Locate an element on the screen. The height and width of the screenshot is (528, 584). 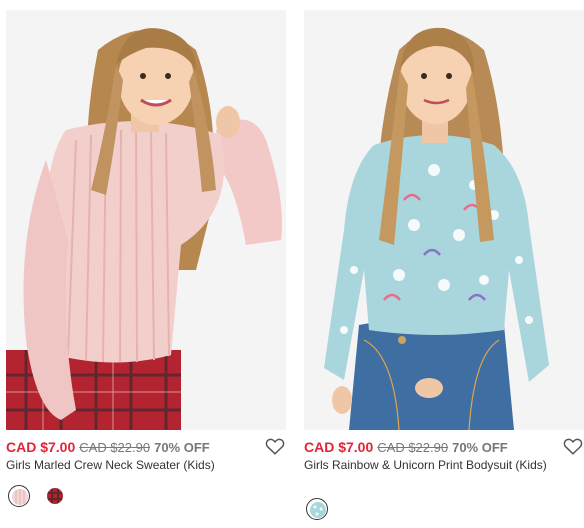
product-name: Girls Marled Crew Neck Sweater (Kids) is located at coordinates (131, 465).